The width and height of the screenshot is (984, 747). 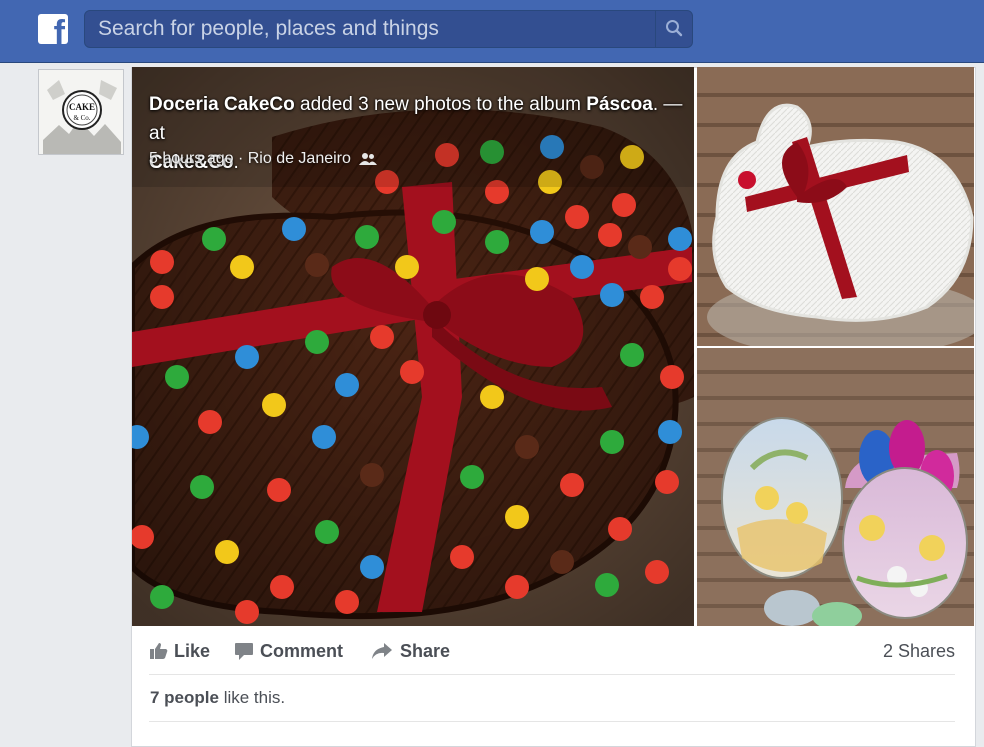 I want to click on coconut-cake-image, so click(x=835, y=206).